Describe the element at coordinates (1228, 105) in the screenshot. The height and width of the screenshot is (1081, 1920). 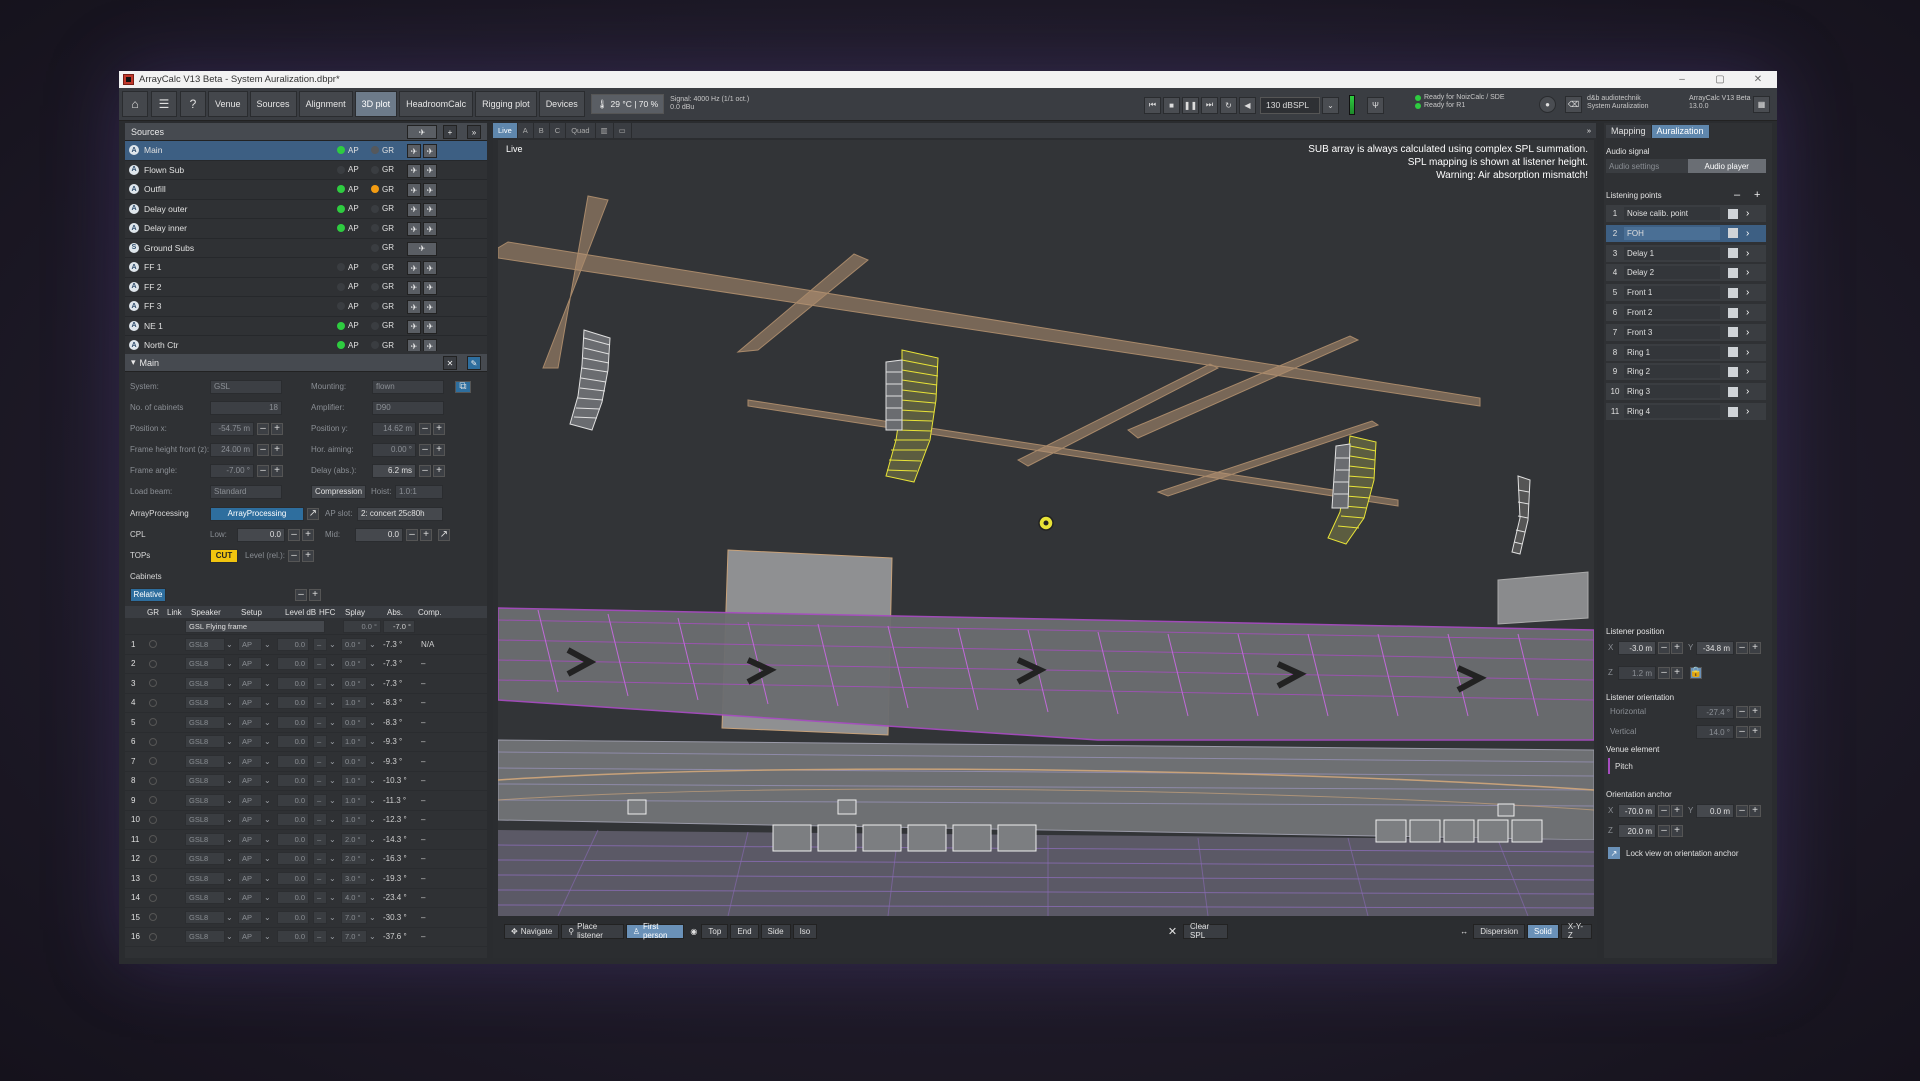
I see `loop-icon: ↻` at that location.